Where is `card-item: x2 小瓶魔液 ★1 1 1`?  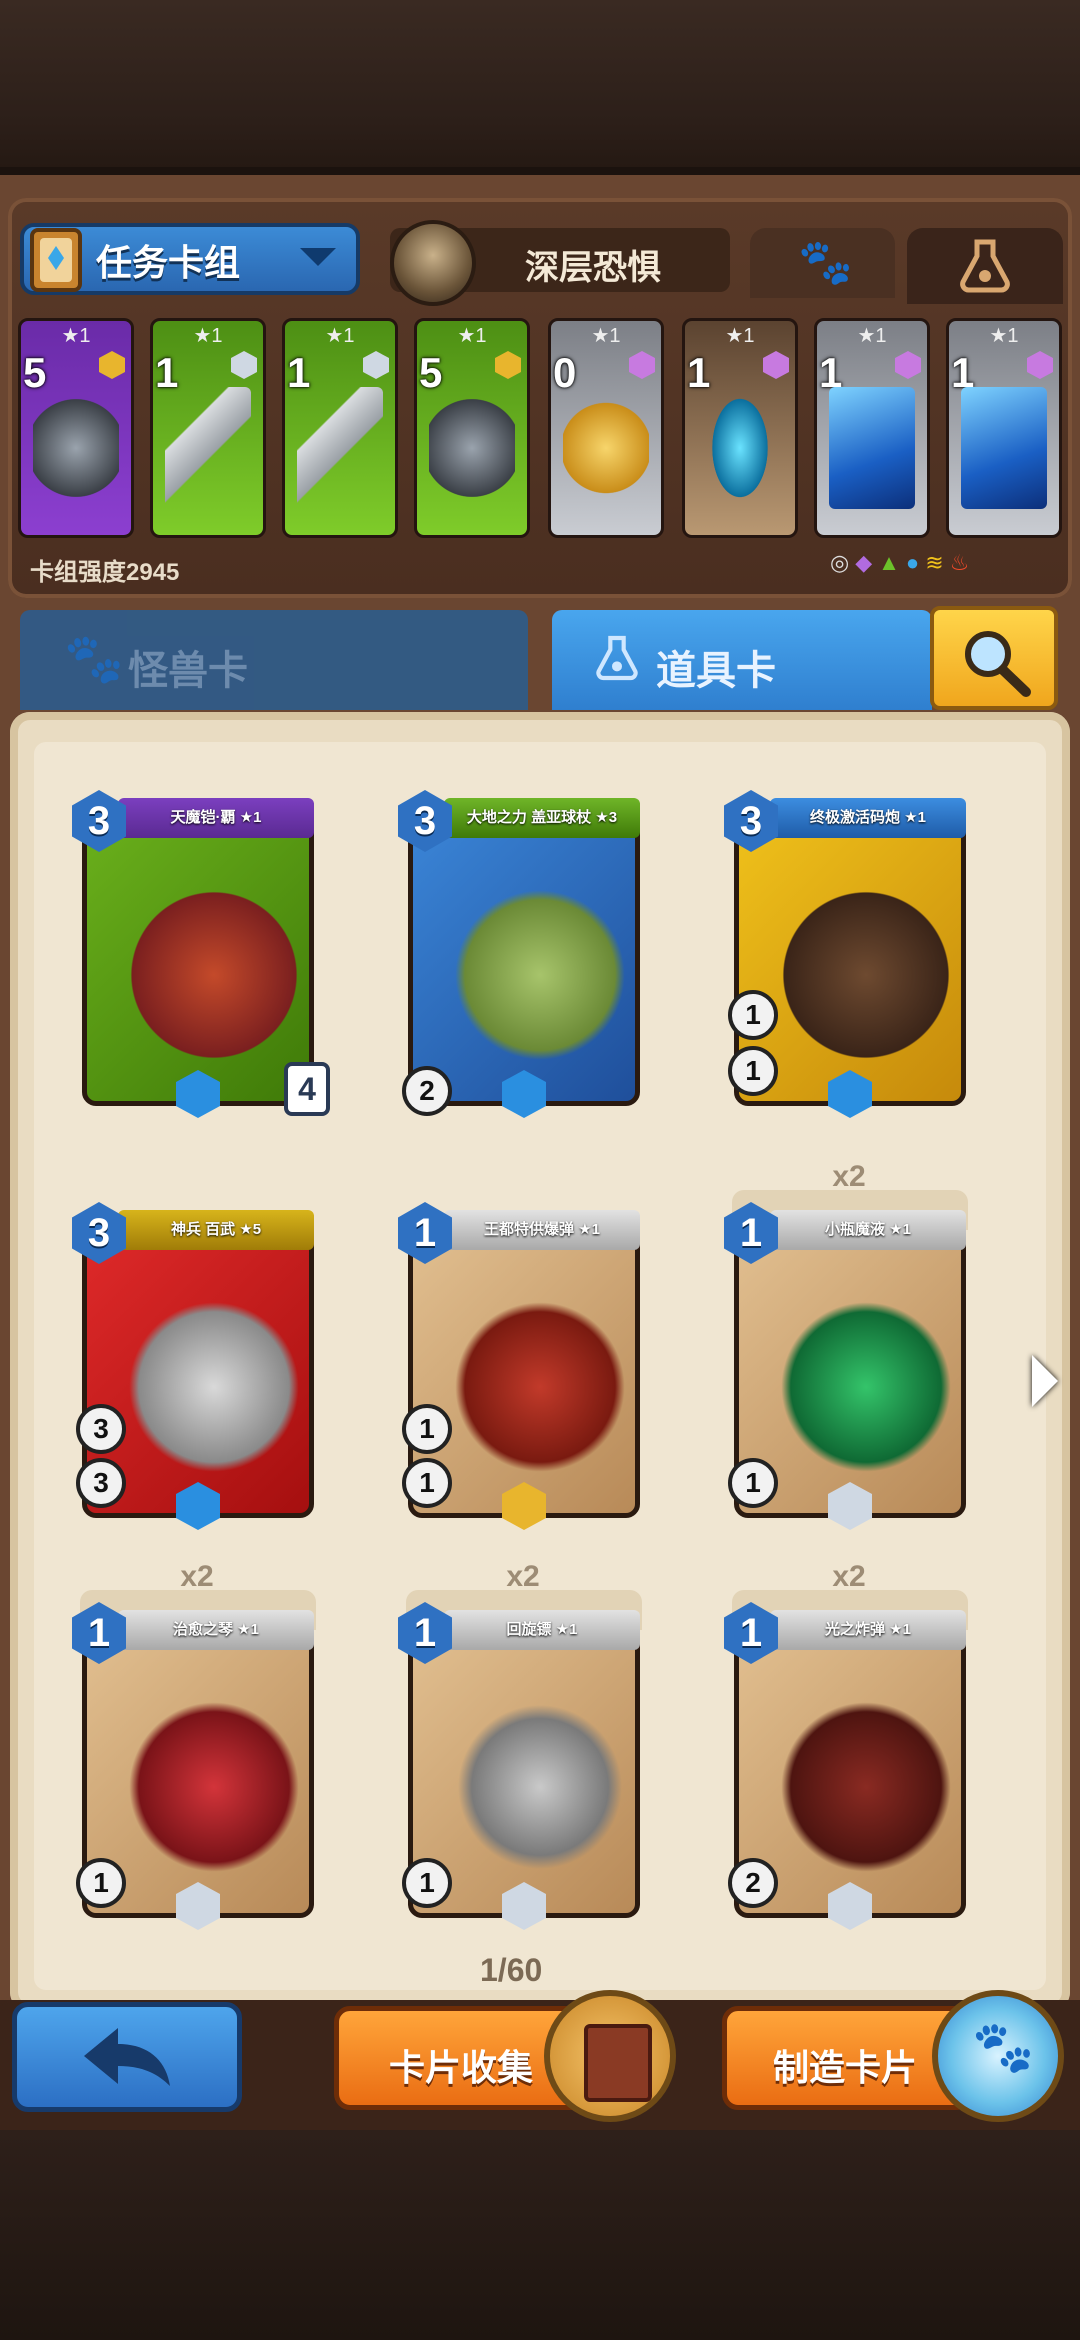
card-item: x2 小瓶魔液 ★1 1 1 is located at coordinates (849, 1345).